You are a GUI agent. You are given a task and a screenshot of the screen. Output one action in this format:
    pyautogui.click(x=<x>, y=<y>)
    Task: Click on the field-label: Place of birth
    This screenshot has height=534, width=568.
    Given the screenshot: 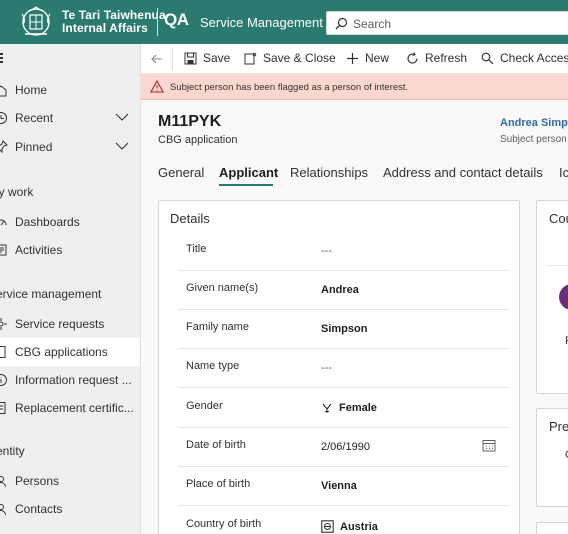 What is the action you would take?
    pyautogui.click(x=218, y=484)
    